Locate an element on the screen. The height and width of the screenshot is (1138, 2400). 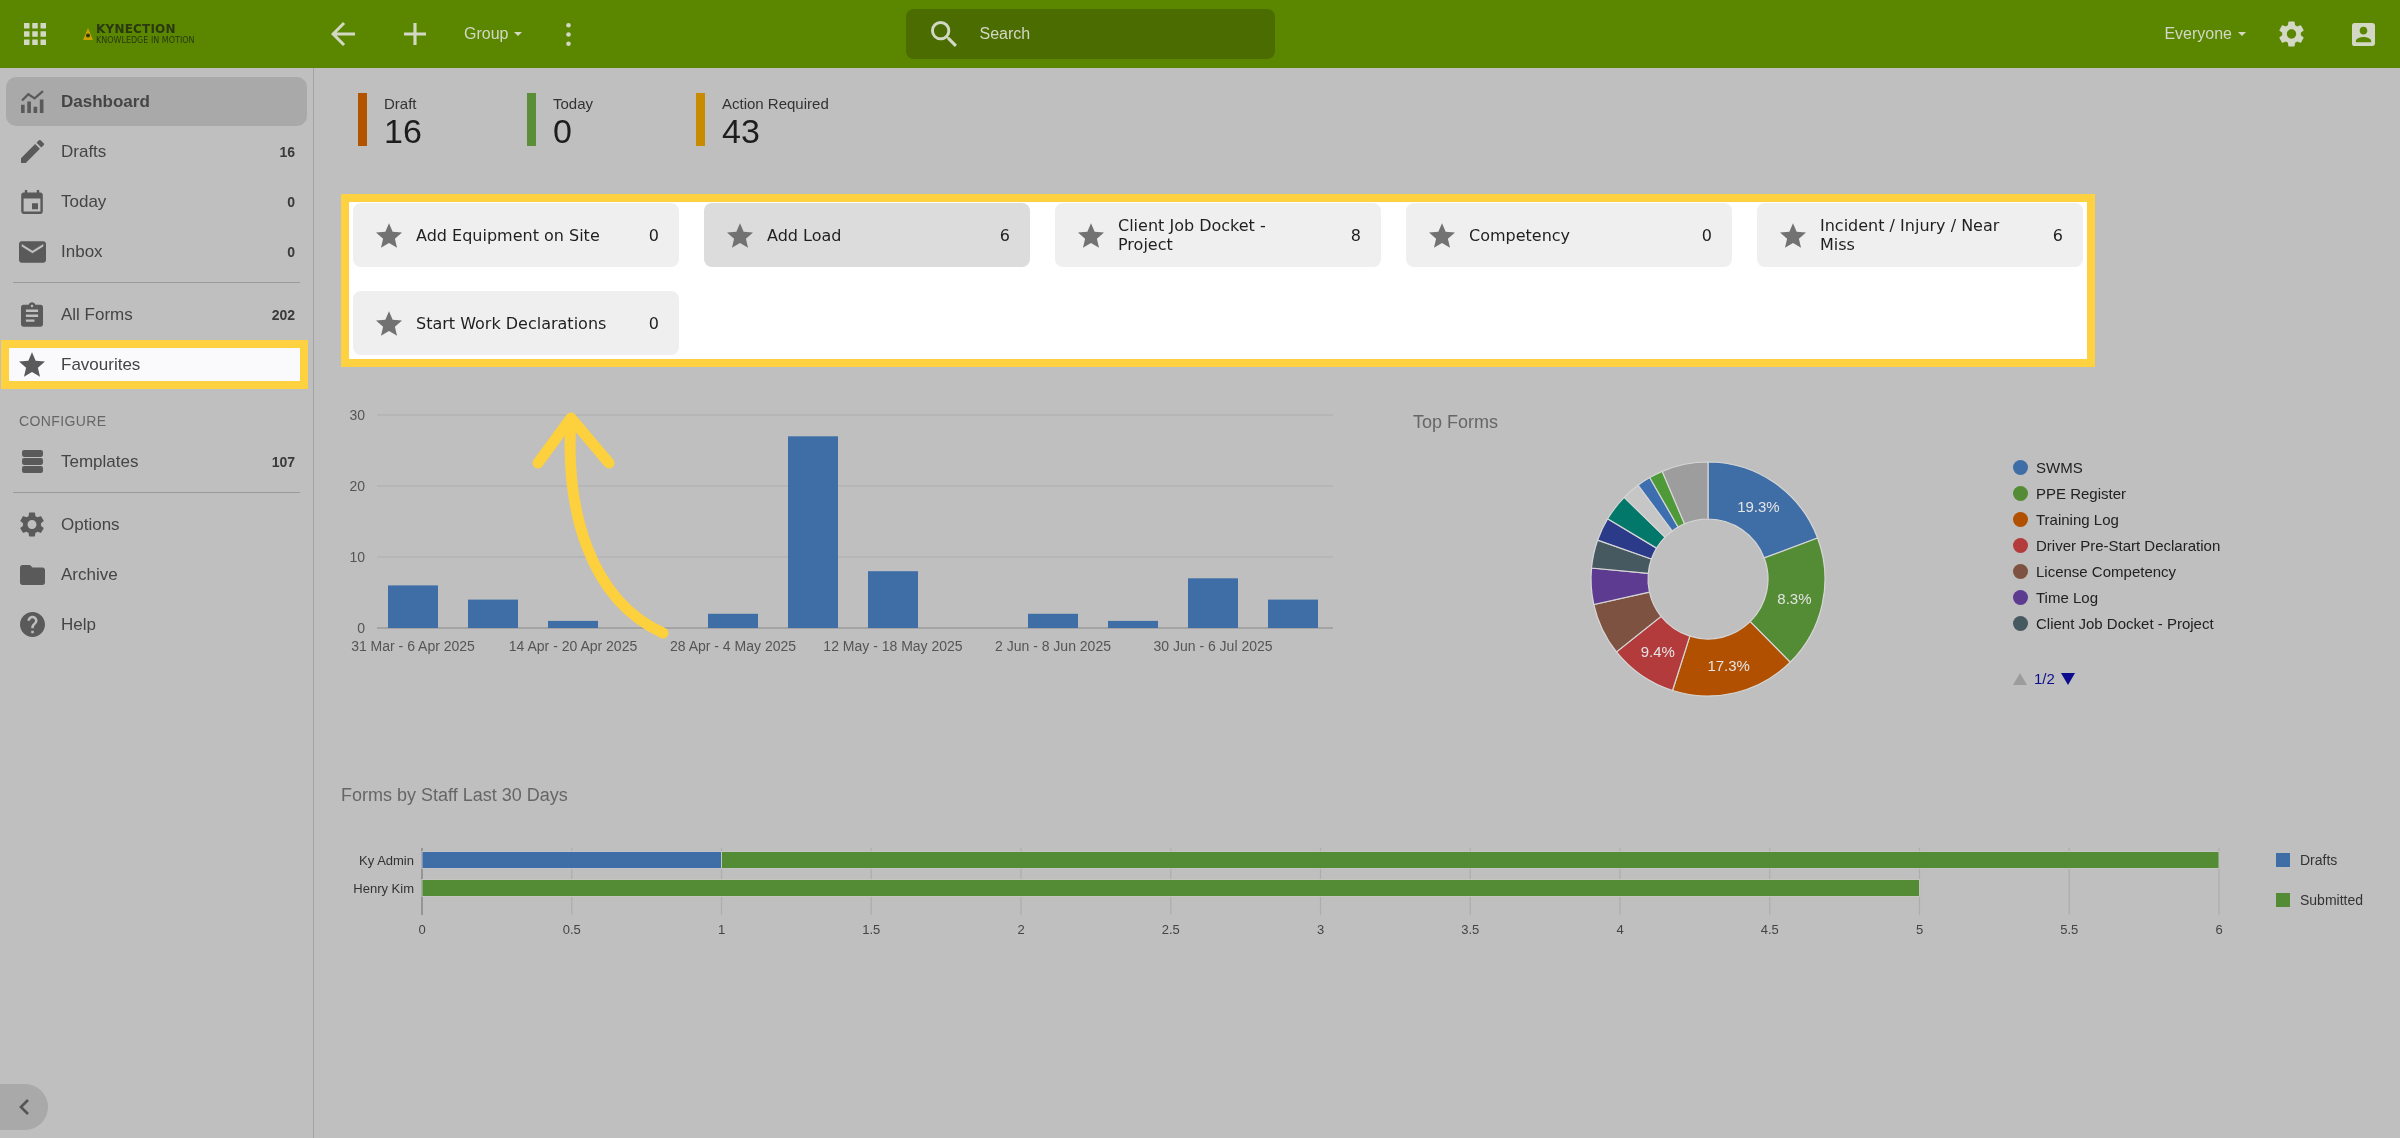
account-icon is located at coordinates (2363, 34).